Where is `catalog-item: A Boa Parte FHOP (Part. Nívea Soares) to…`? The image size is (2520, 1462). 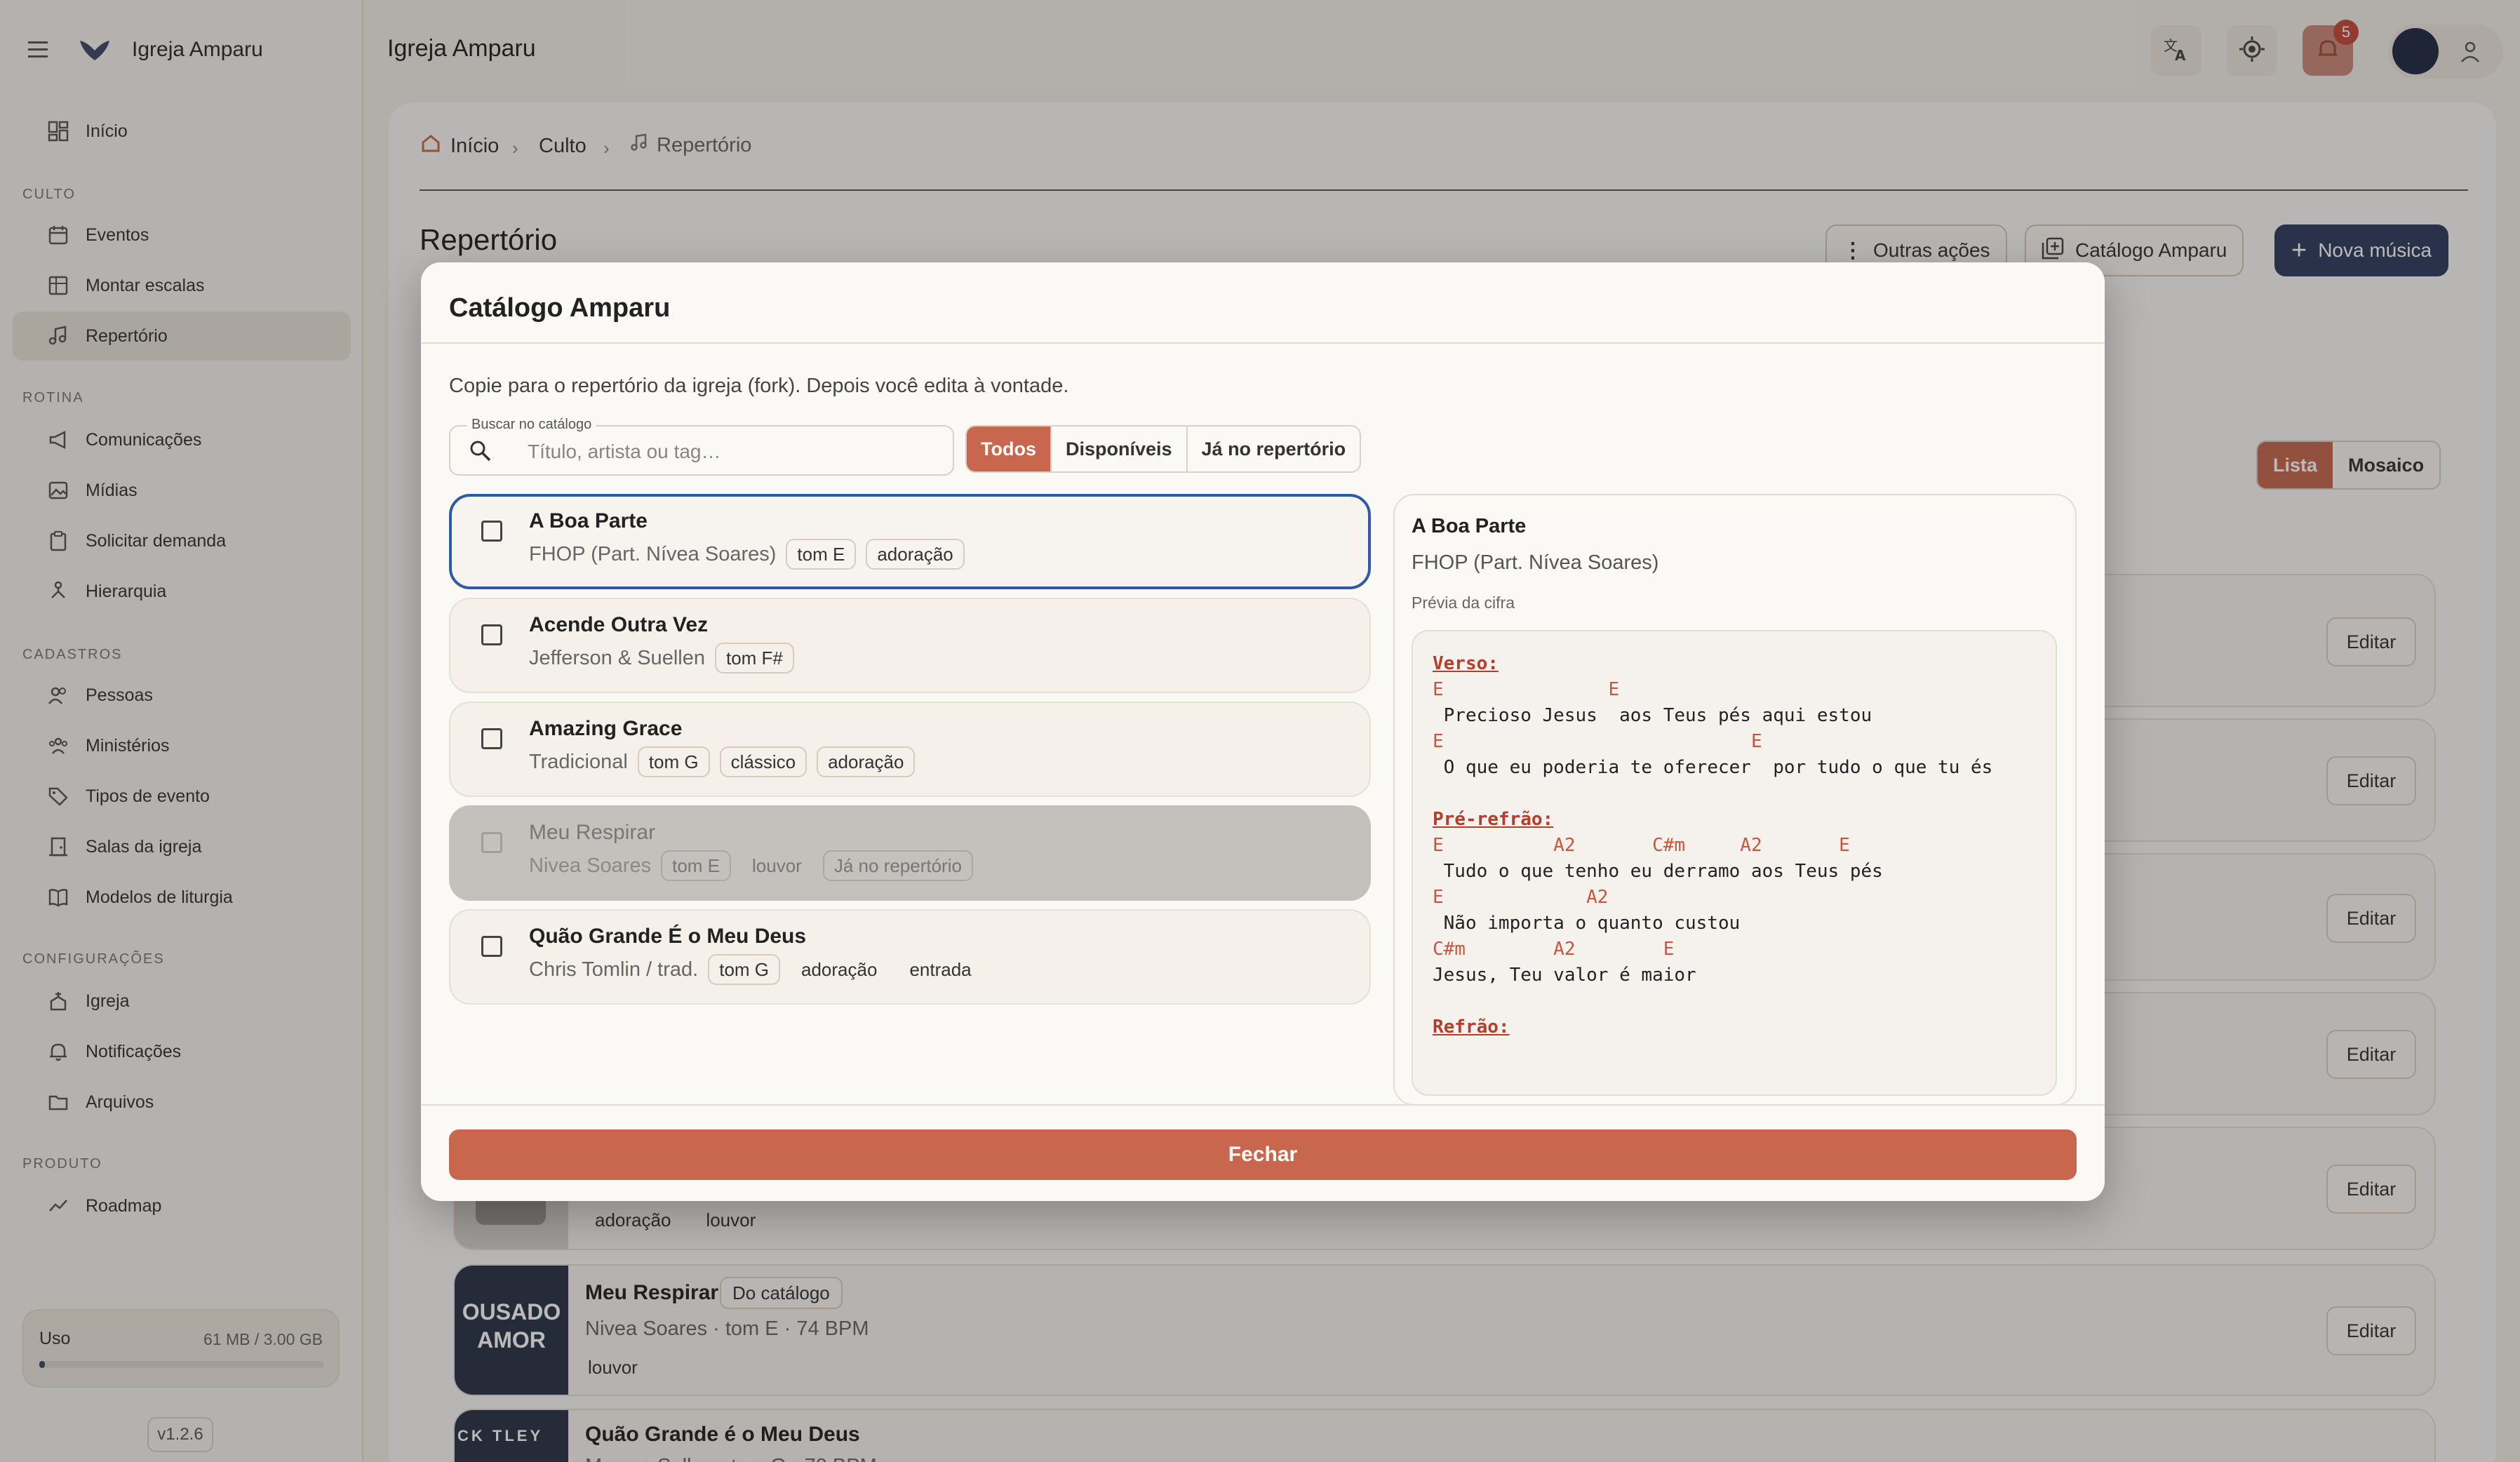 catalog-item: A Boa Parte FHOP (Part. Nívea Soares) to… is located at coordinates (910, 541).